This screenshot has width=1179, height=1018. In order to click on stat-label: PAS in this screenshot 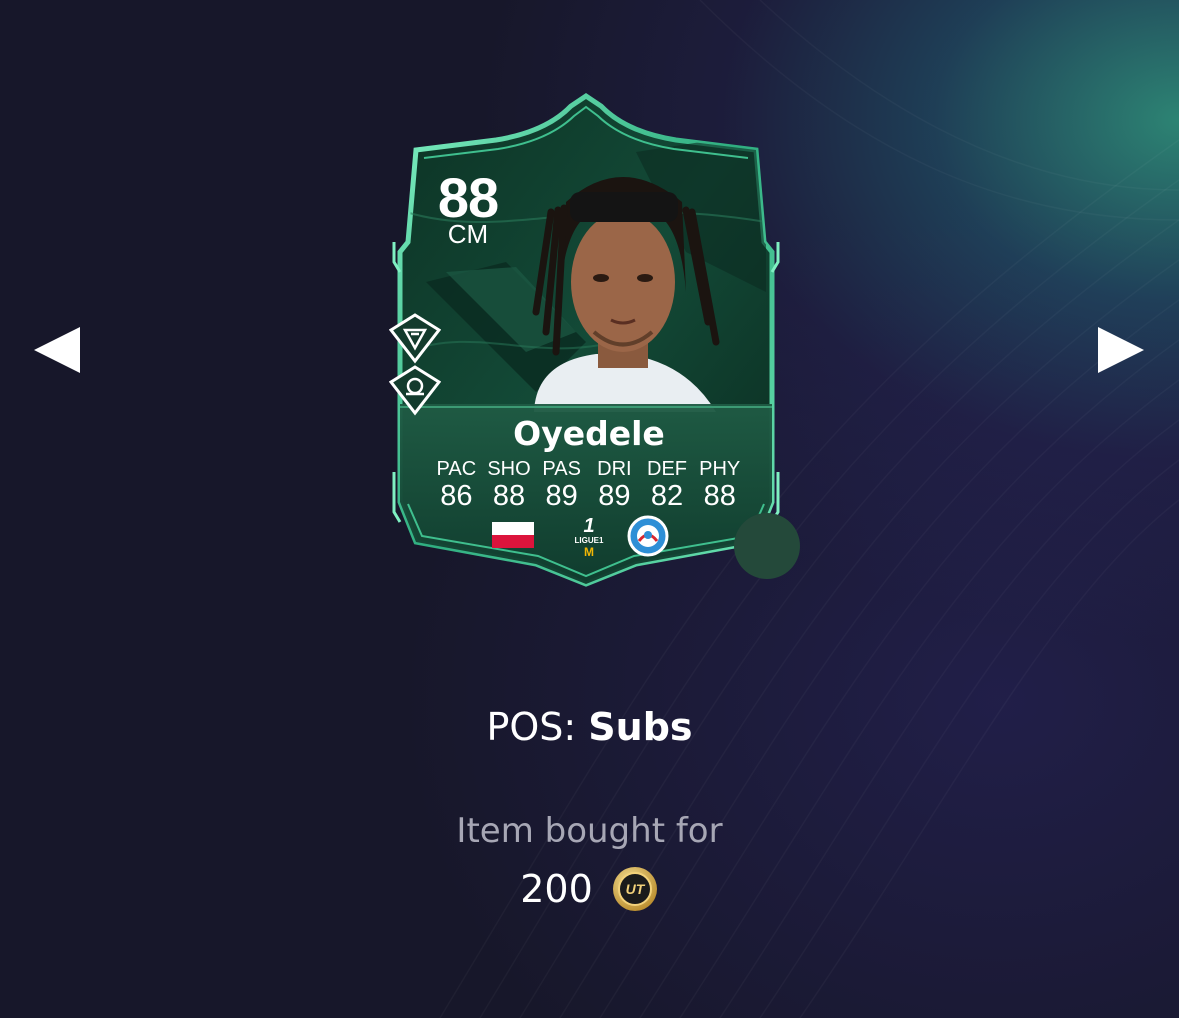, I will do `click(561, 469)`.